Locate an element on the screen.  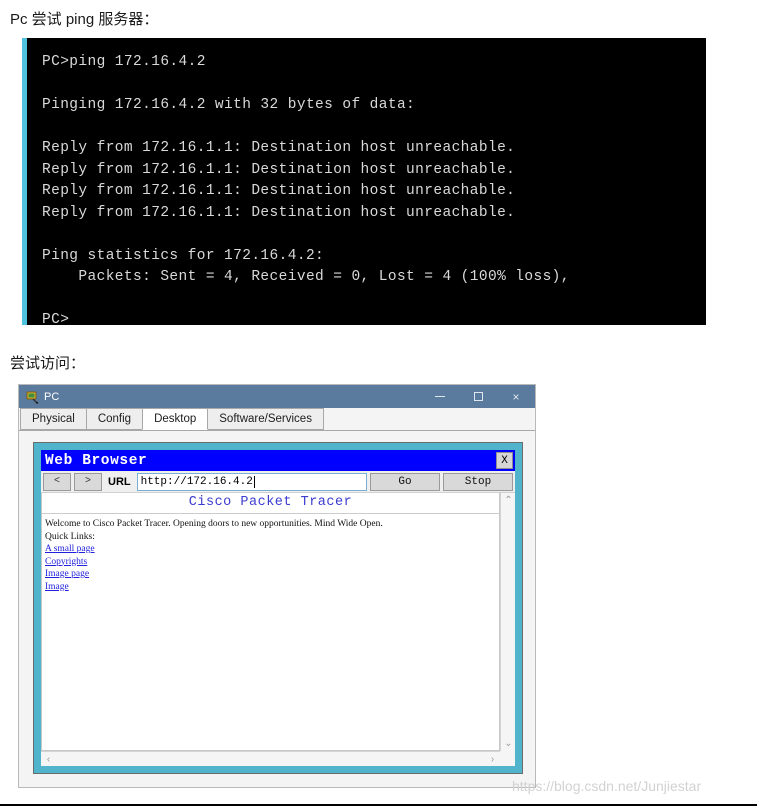
watermark: https://blog.csdn.net/Junjiestar is located at coordinates (607, 786).